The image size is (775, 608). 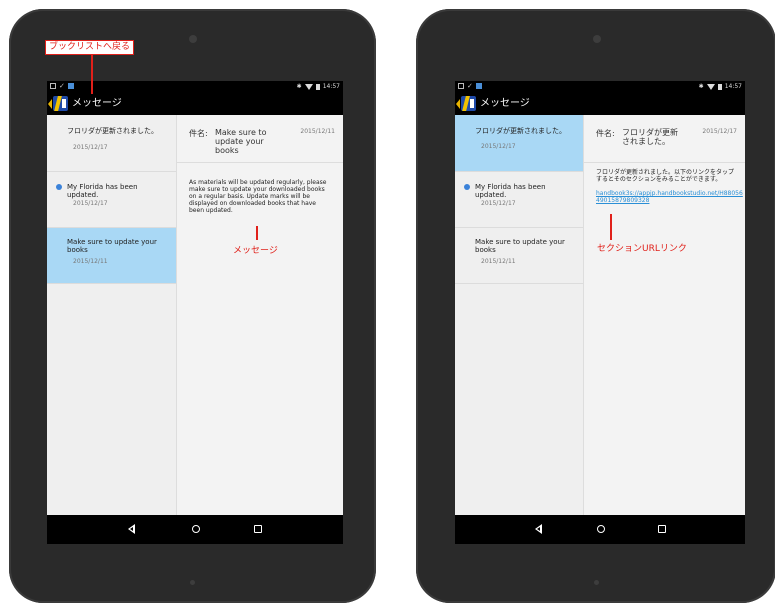 I want to click on callout-line-message, so click(x=257, y=233).